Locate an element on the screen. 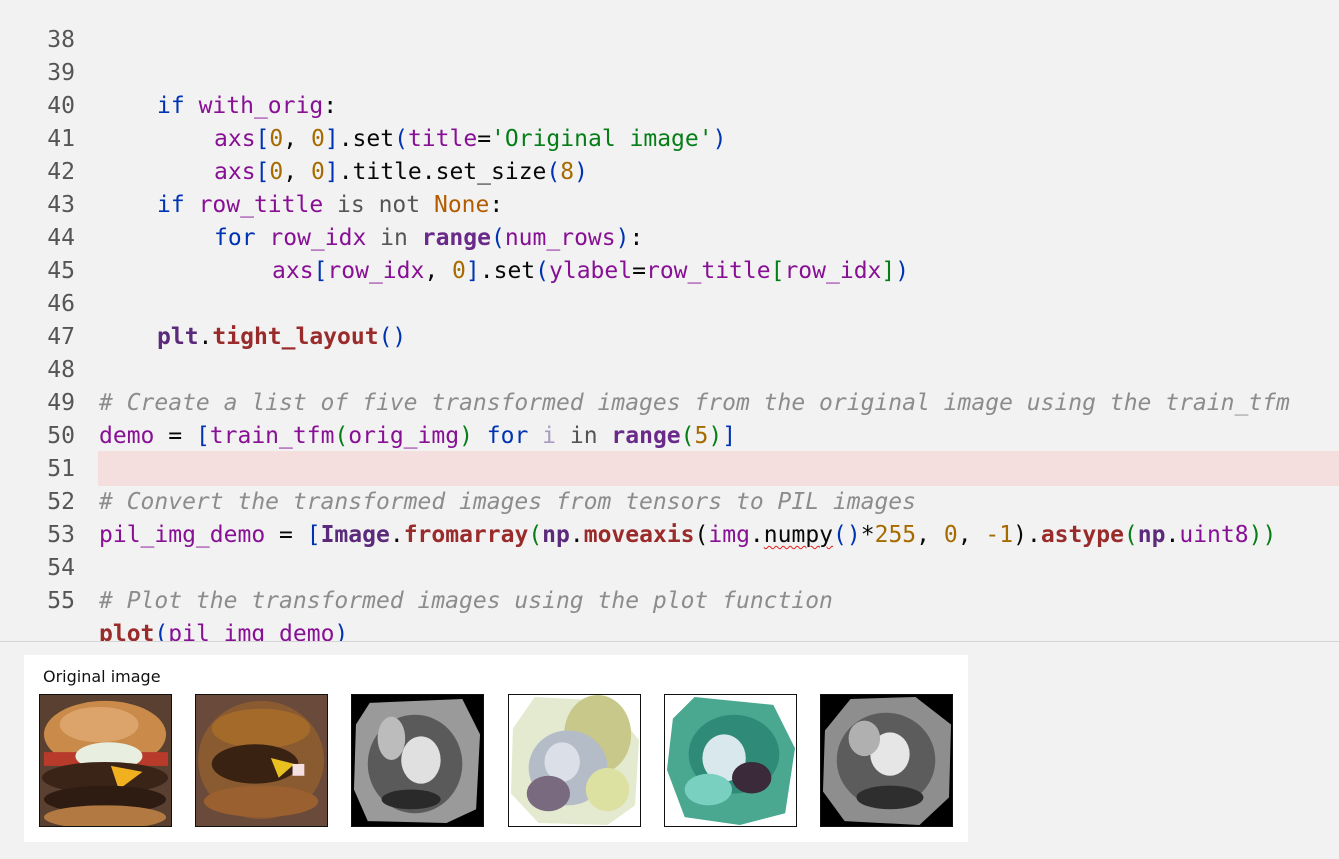 Image resolution: width=1339 pixels, height=859 pixels. thumbnail-original is located at coordinates (105, 760).